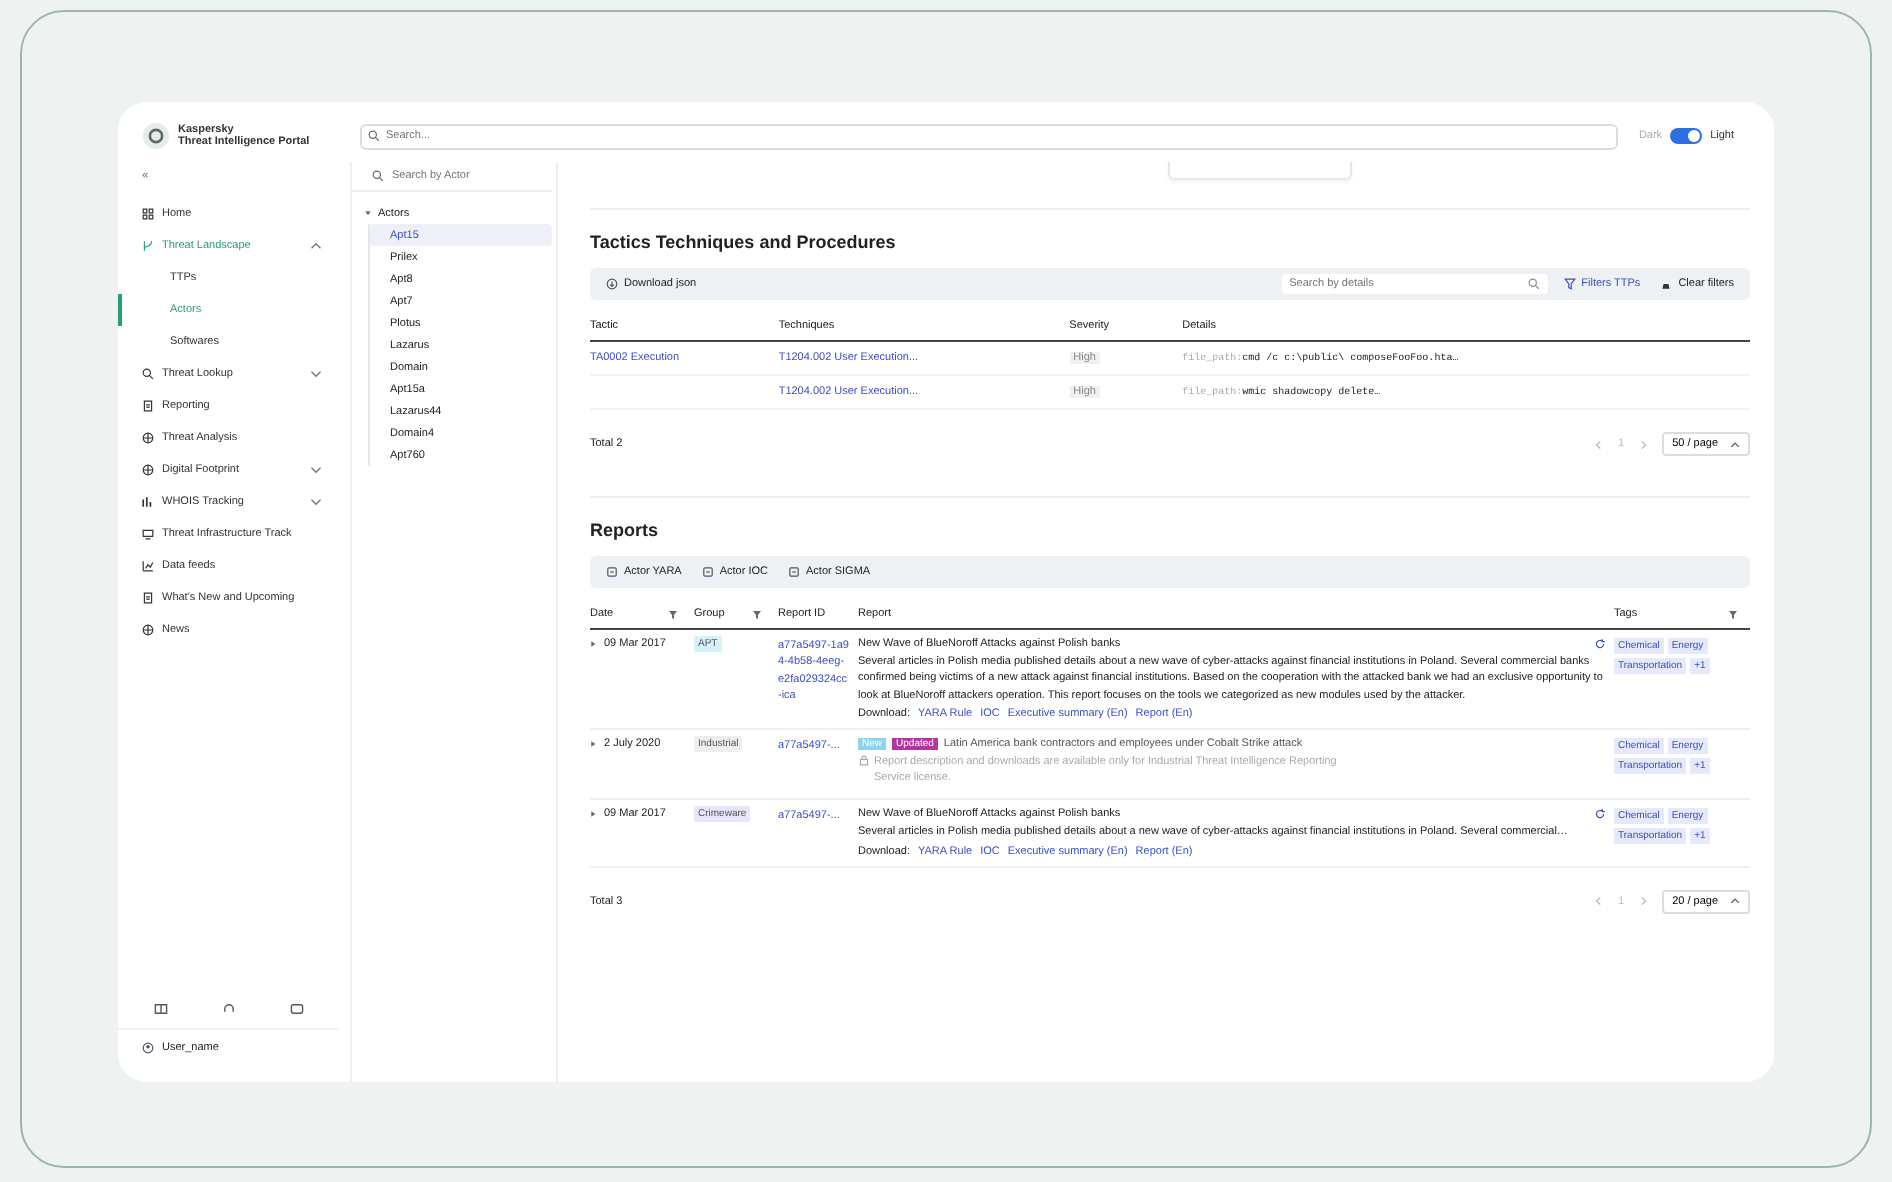  What do you see at coordinates (148, 246) in the screenshot?
I see `branch-icon` at bounding box center [148, 246].